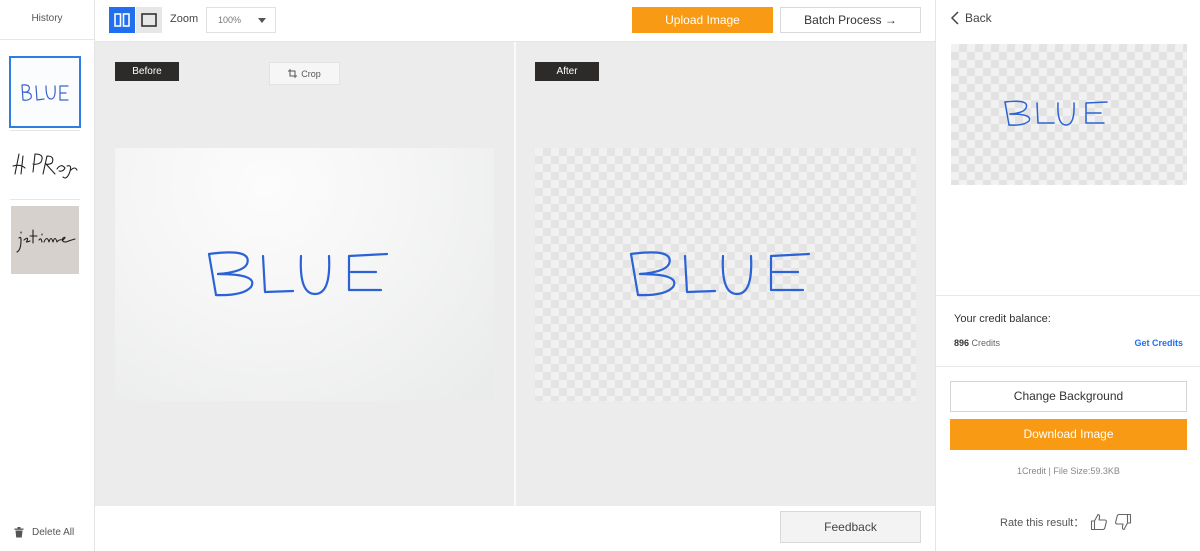 This screenshot has width=1200, height=551. What do you see at coordinates (47, 20) in the screenshot?
I see `history-title: History` at bounding box center [47, 20].